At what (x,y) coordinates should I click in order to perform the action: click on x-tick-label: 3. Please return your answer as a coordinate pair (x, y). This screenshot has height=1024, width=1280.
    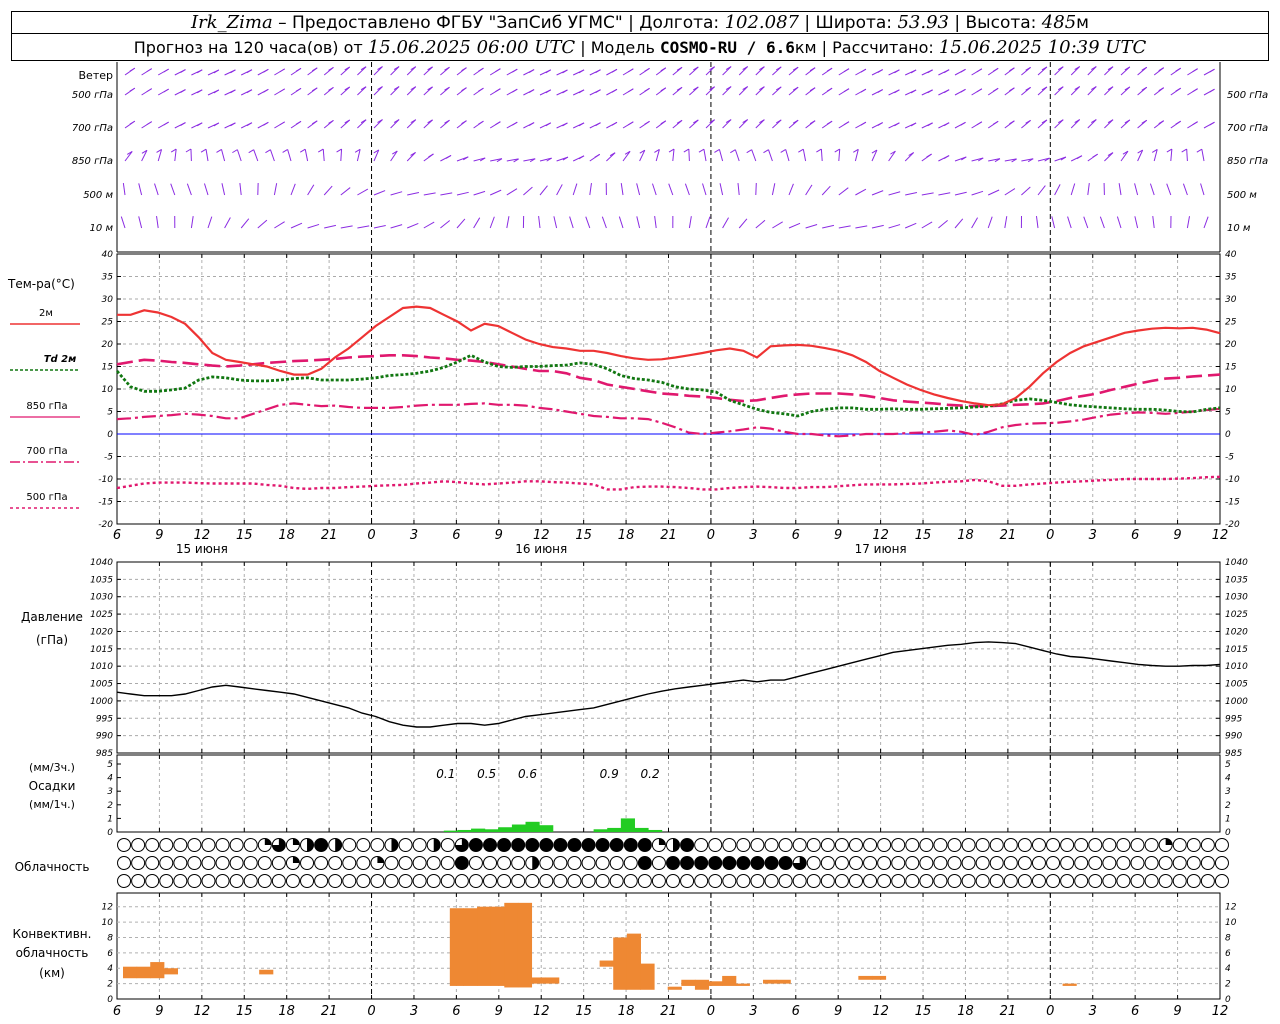
    Looking at the image, I should click on (414, 535).